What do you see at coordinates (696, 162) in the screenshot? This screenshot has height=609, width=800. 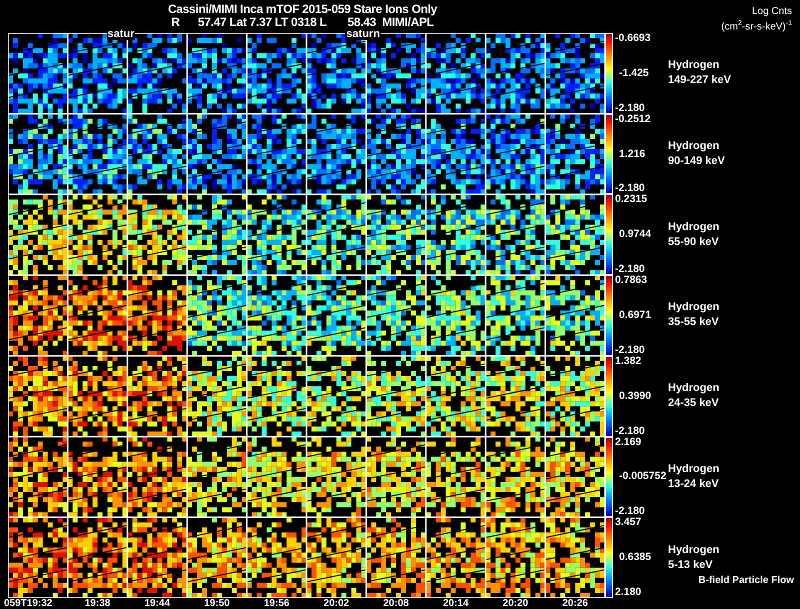 I see `energy-range-label: 90-149 keV` at bounding box center [696, 162].